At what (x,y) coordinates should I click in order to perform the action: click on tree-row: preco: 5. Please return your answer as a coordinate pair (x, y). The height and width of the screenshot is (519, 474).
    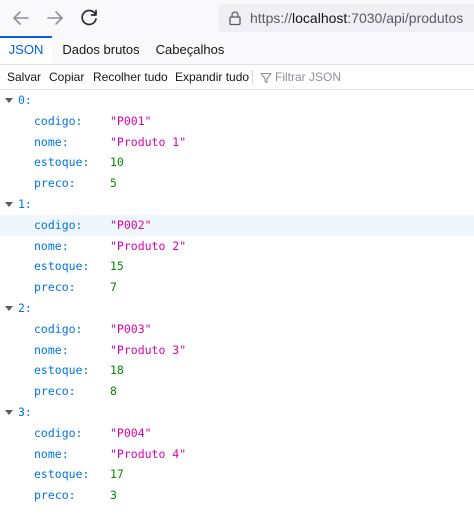
    Looking at the image, I should click on (237, 183).